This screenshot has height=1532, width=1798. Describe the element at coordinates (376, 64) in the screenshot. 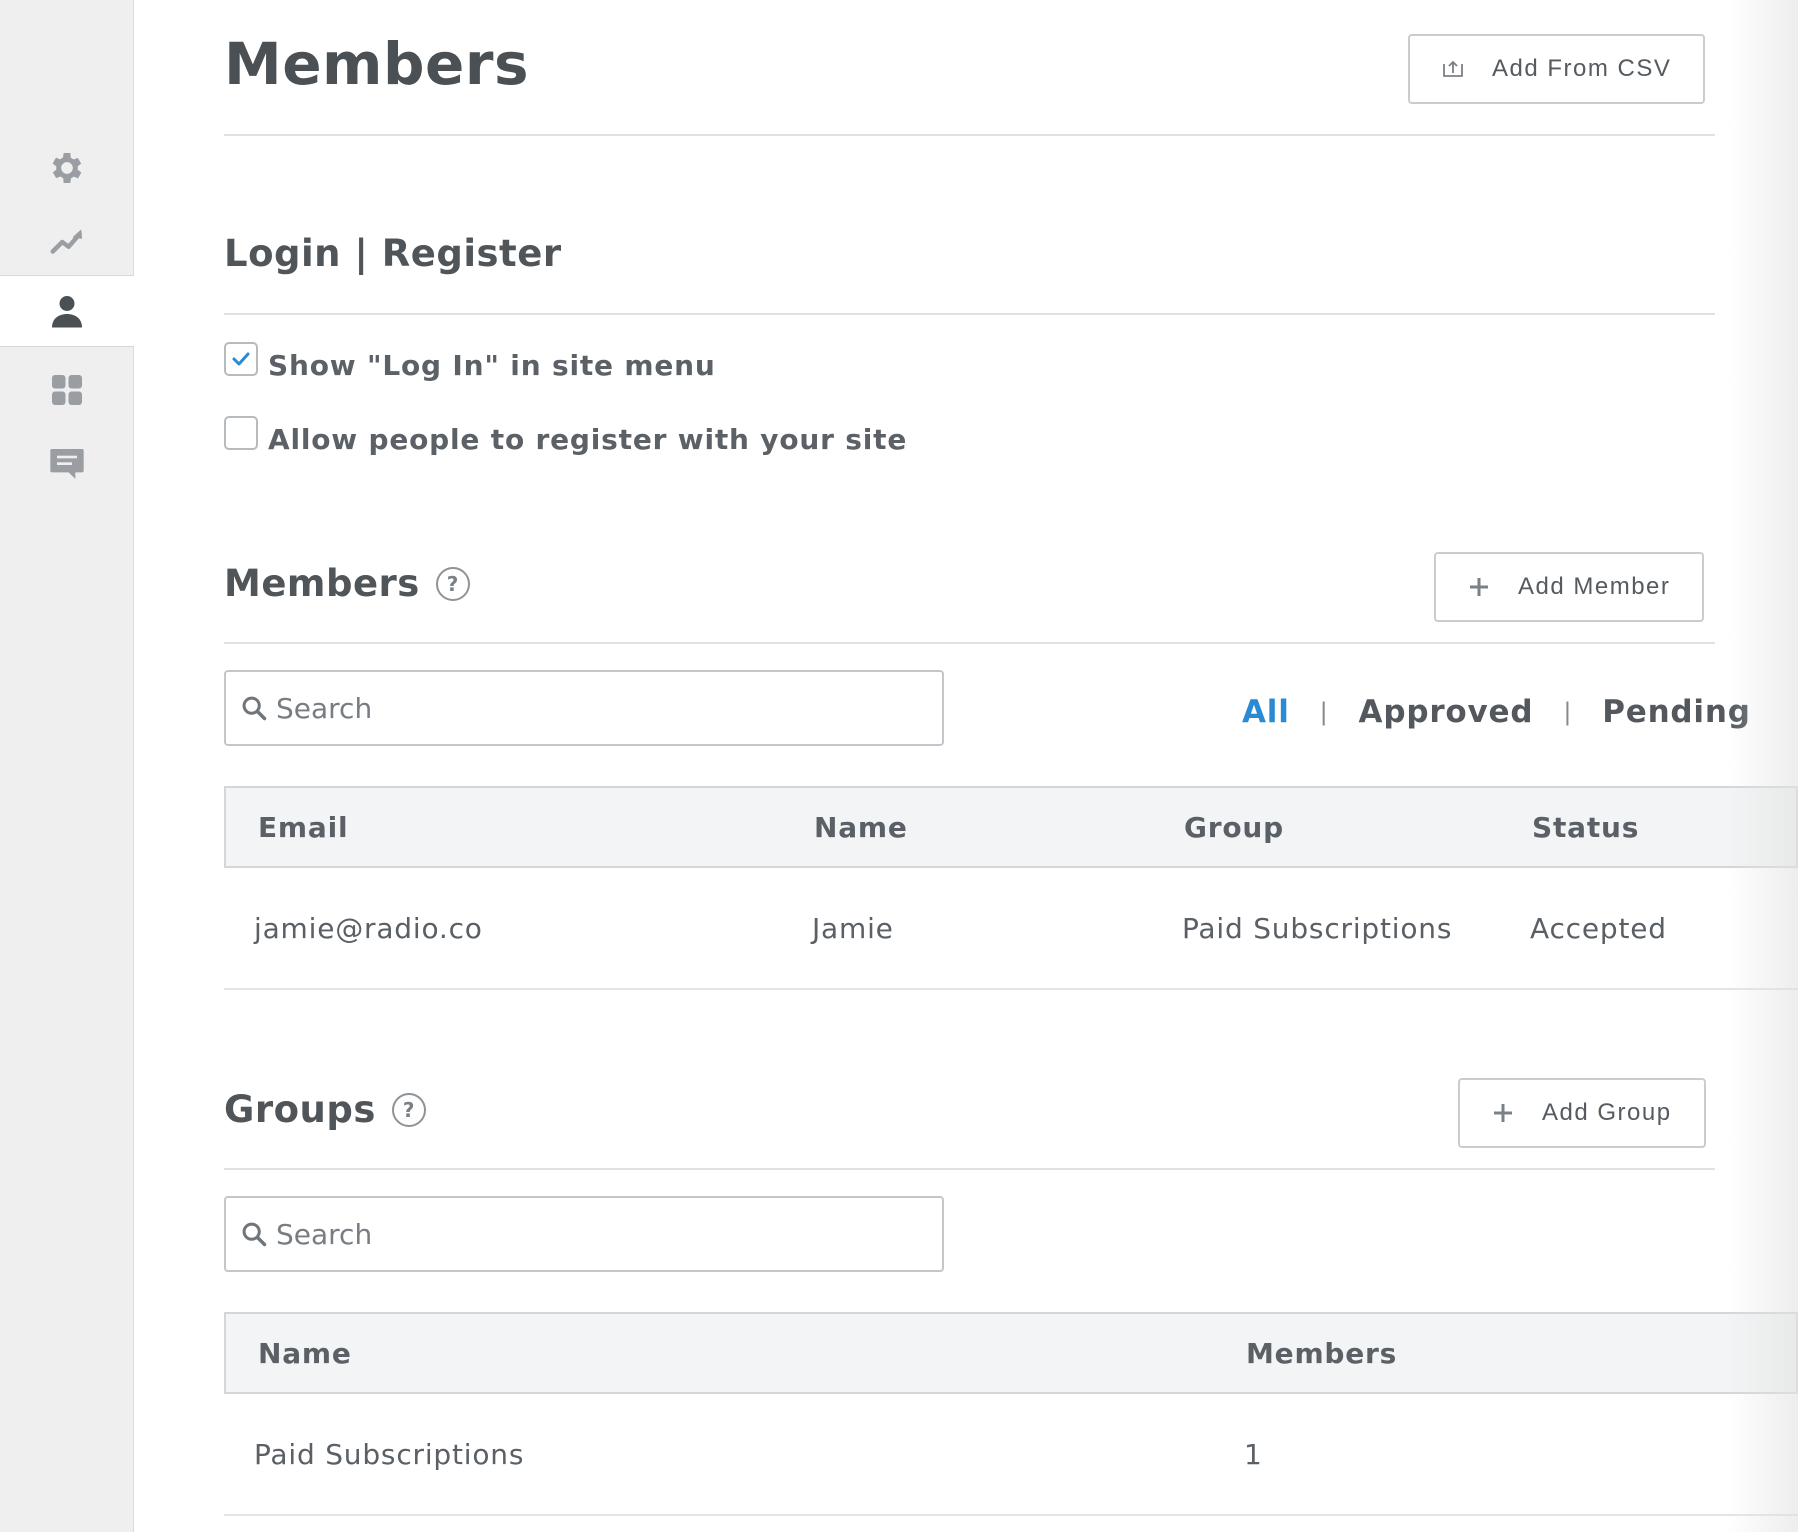

I see `page-title: Members` at that location.